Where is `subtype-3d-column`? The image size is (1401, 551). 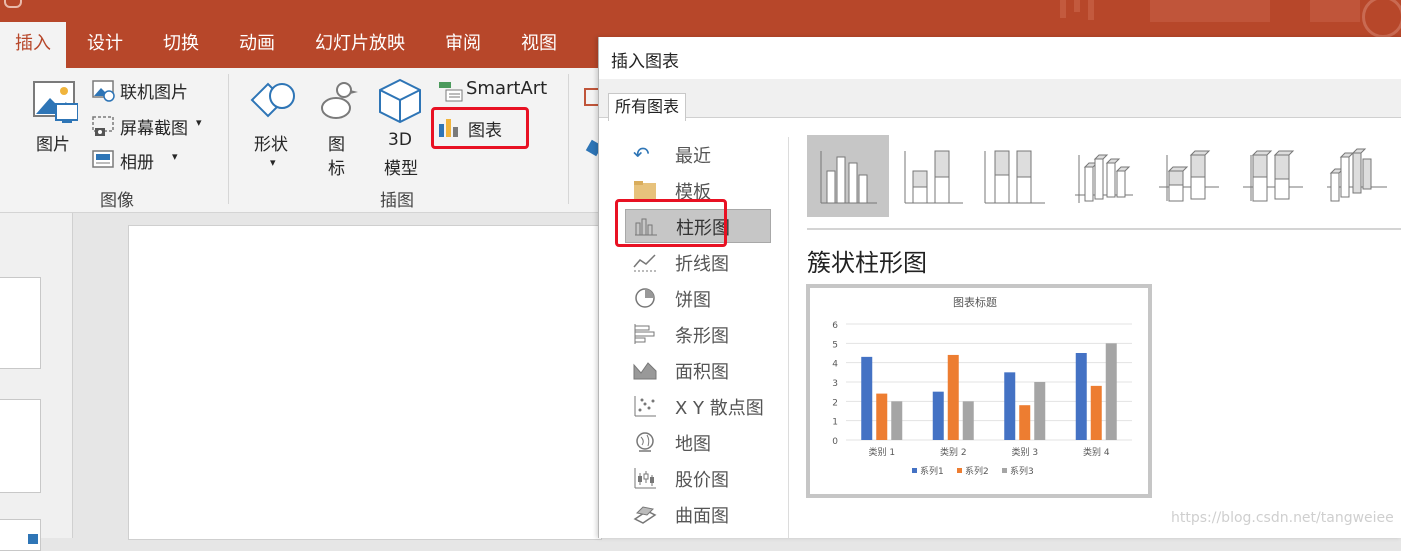
subtype-3d-column is located at coordinates (1356, 176).